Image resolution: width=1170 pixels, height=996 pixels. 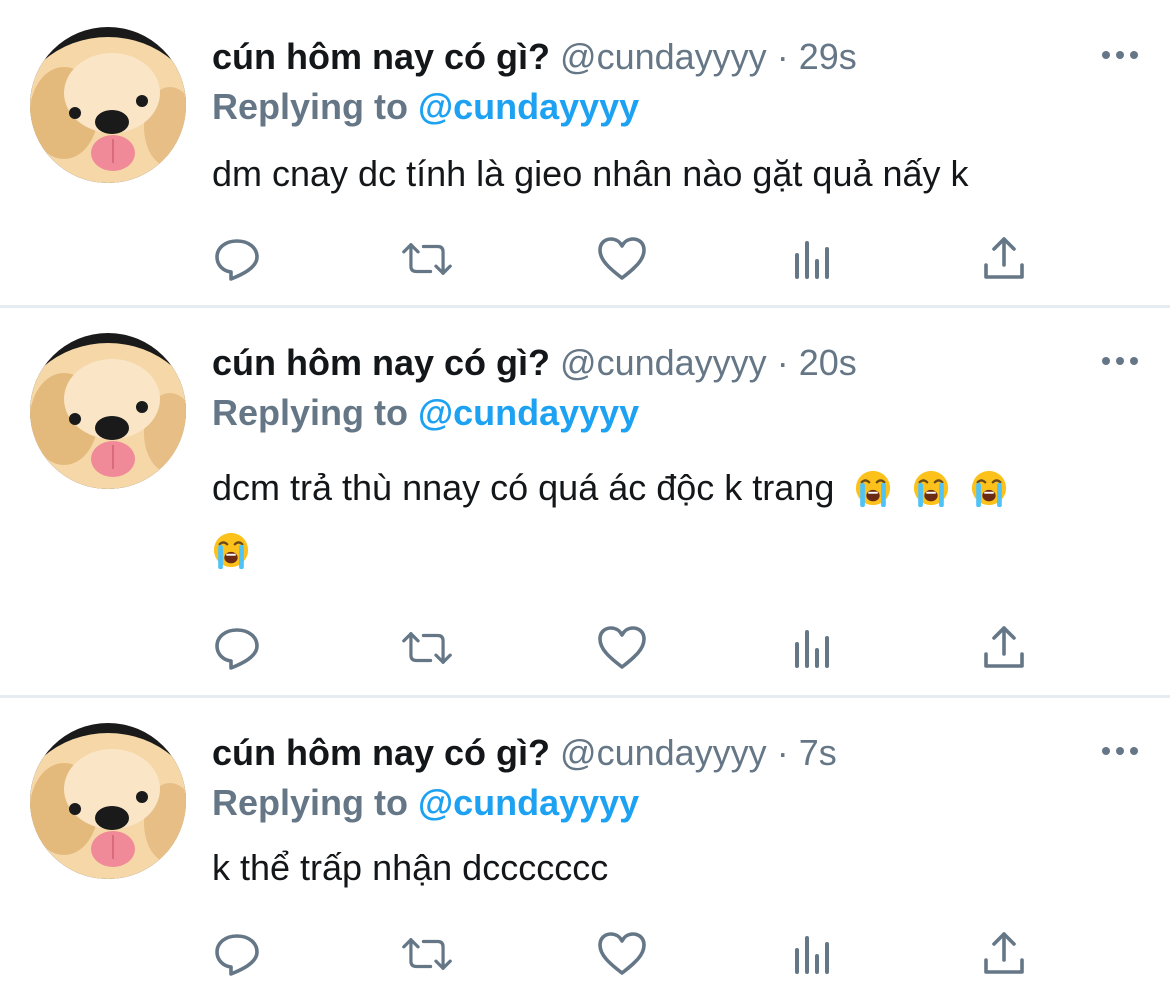 I want to click on timestamp: 7s, so click(x=818, y=752).